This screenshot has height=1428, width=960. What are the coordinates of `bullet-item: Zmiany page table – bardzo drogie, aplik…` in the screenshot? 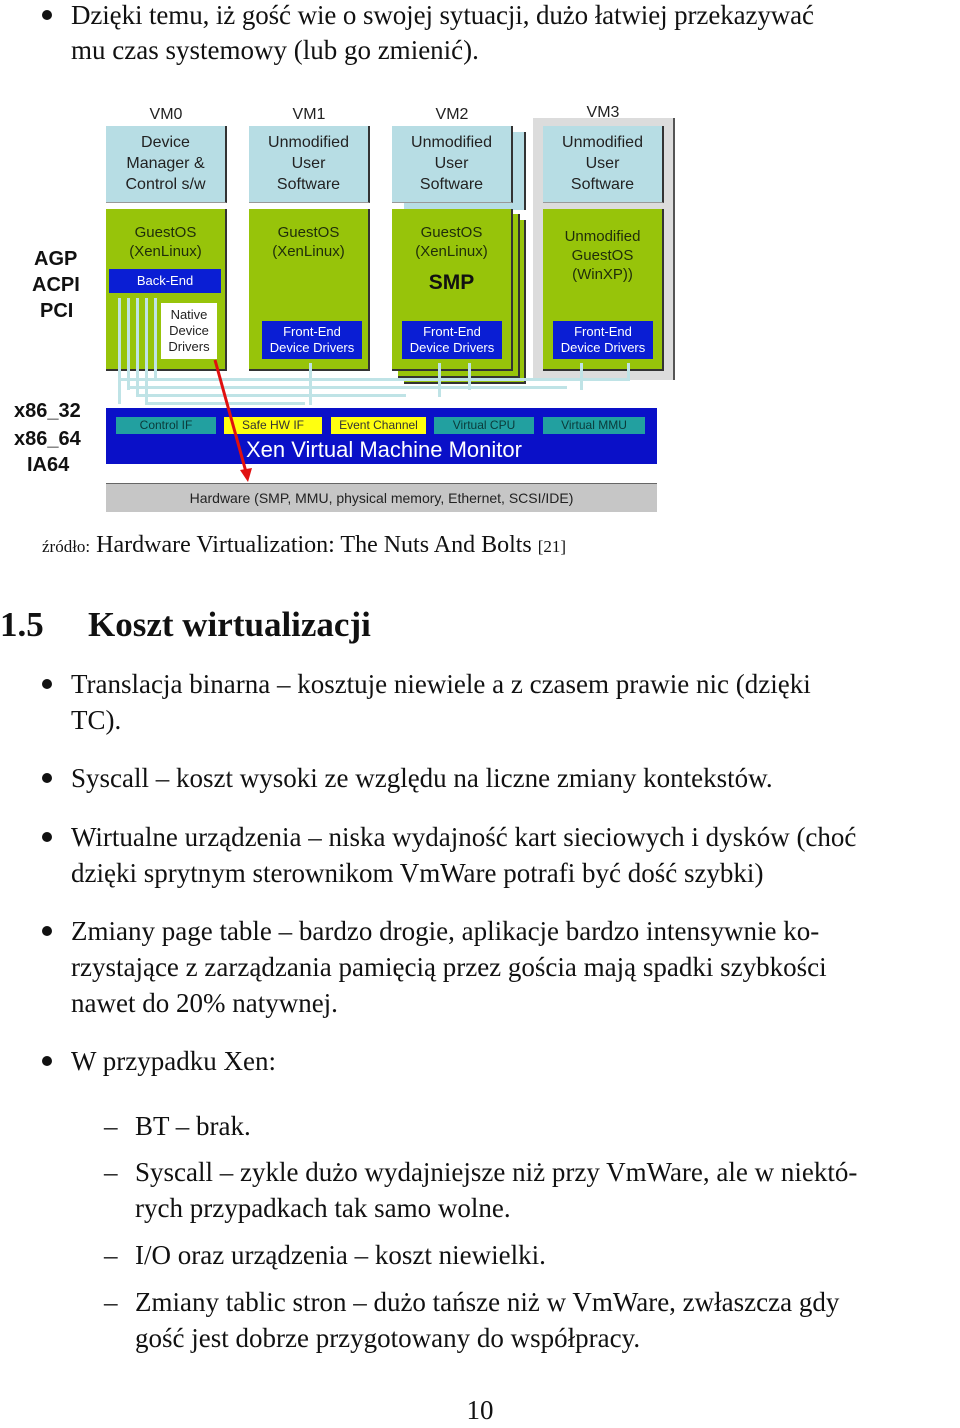 It's located at (515, 967).